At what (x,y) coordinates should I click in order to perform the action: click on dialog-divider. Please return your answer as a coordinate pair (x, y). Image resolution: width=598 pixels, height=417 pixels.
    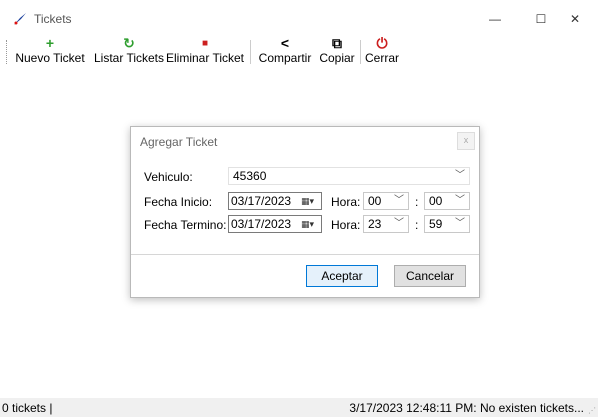
    Looking at the image, I should click on (305, 254).